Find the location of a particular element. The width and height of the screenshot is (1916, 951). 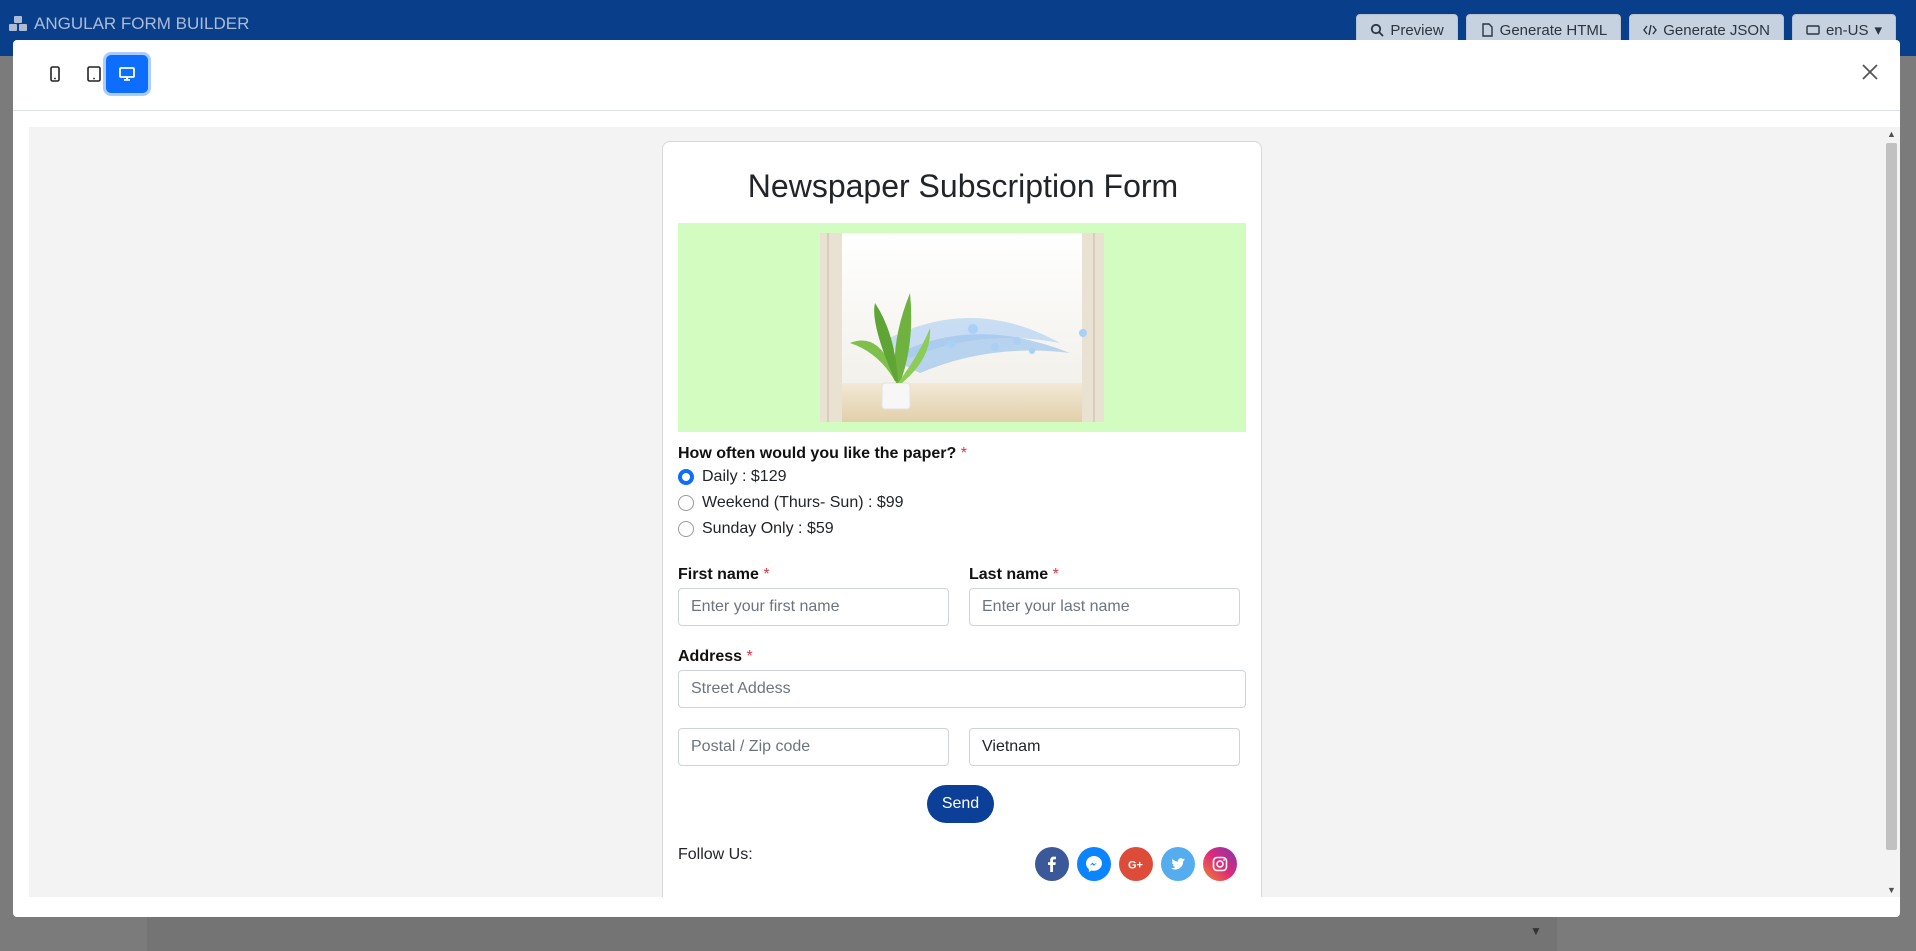

language-label: en-US is located at coordinates (1847, 30).